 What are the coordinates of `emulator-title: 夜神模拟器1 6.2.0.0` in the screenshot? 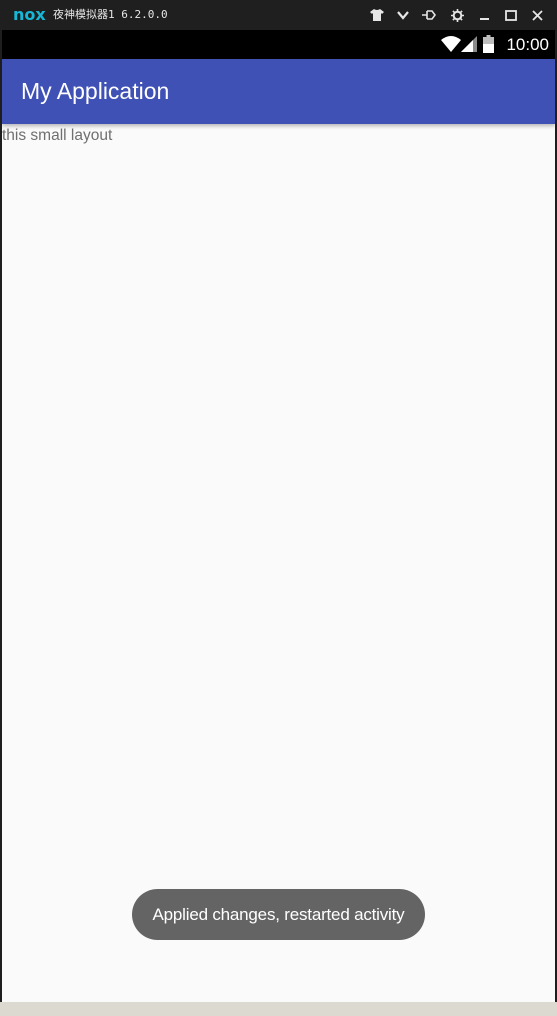 It's located at (110, 14).